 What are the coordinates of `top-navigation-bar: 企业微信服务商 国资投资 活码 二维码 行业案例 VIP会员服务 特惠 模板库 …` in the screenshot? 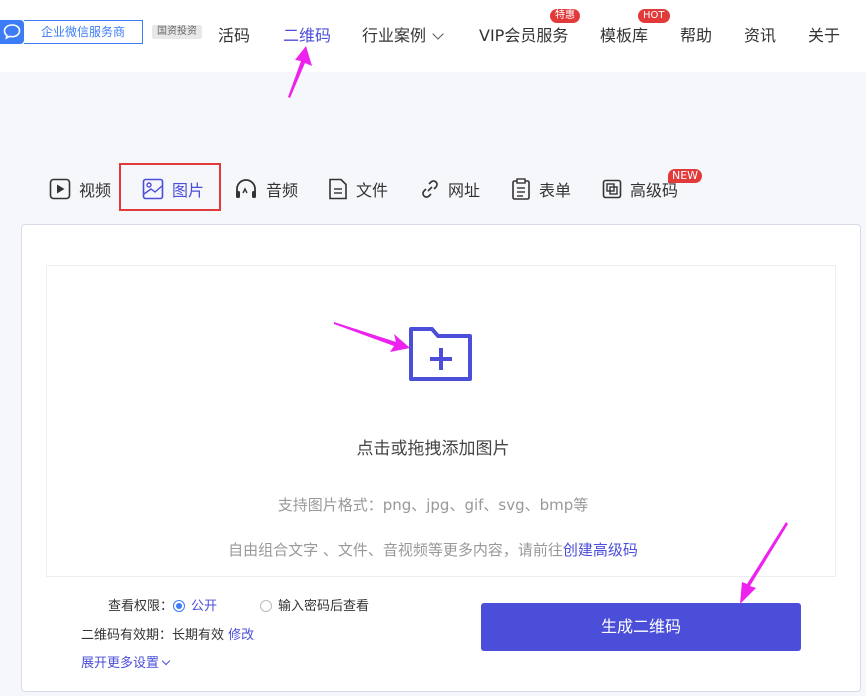 It's located at (433, 36).